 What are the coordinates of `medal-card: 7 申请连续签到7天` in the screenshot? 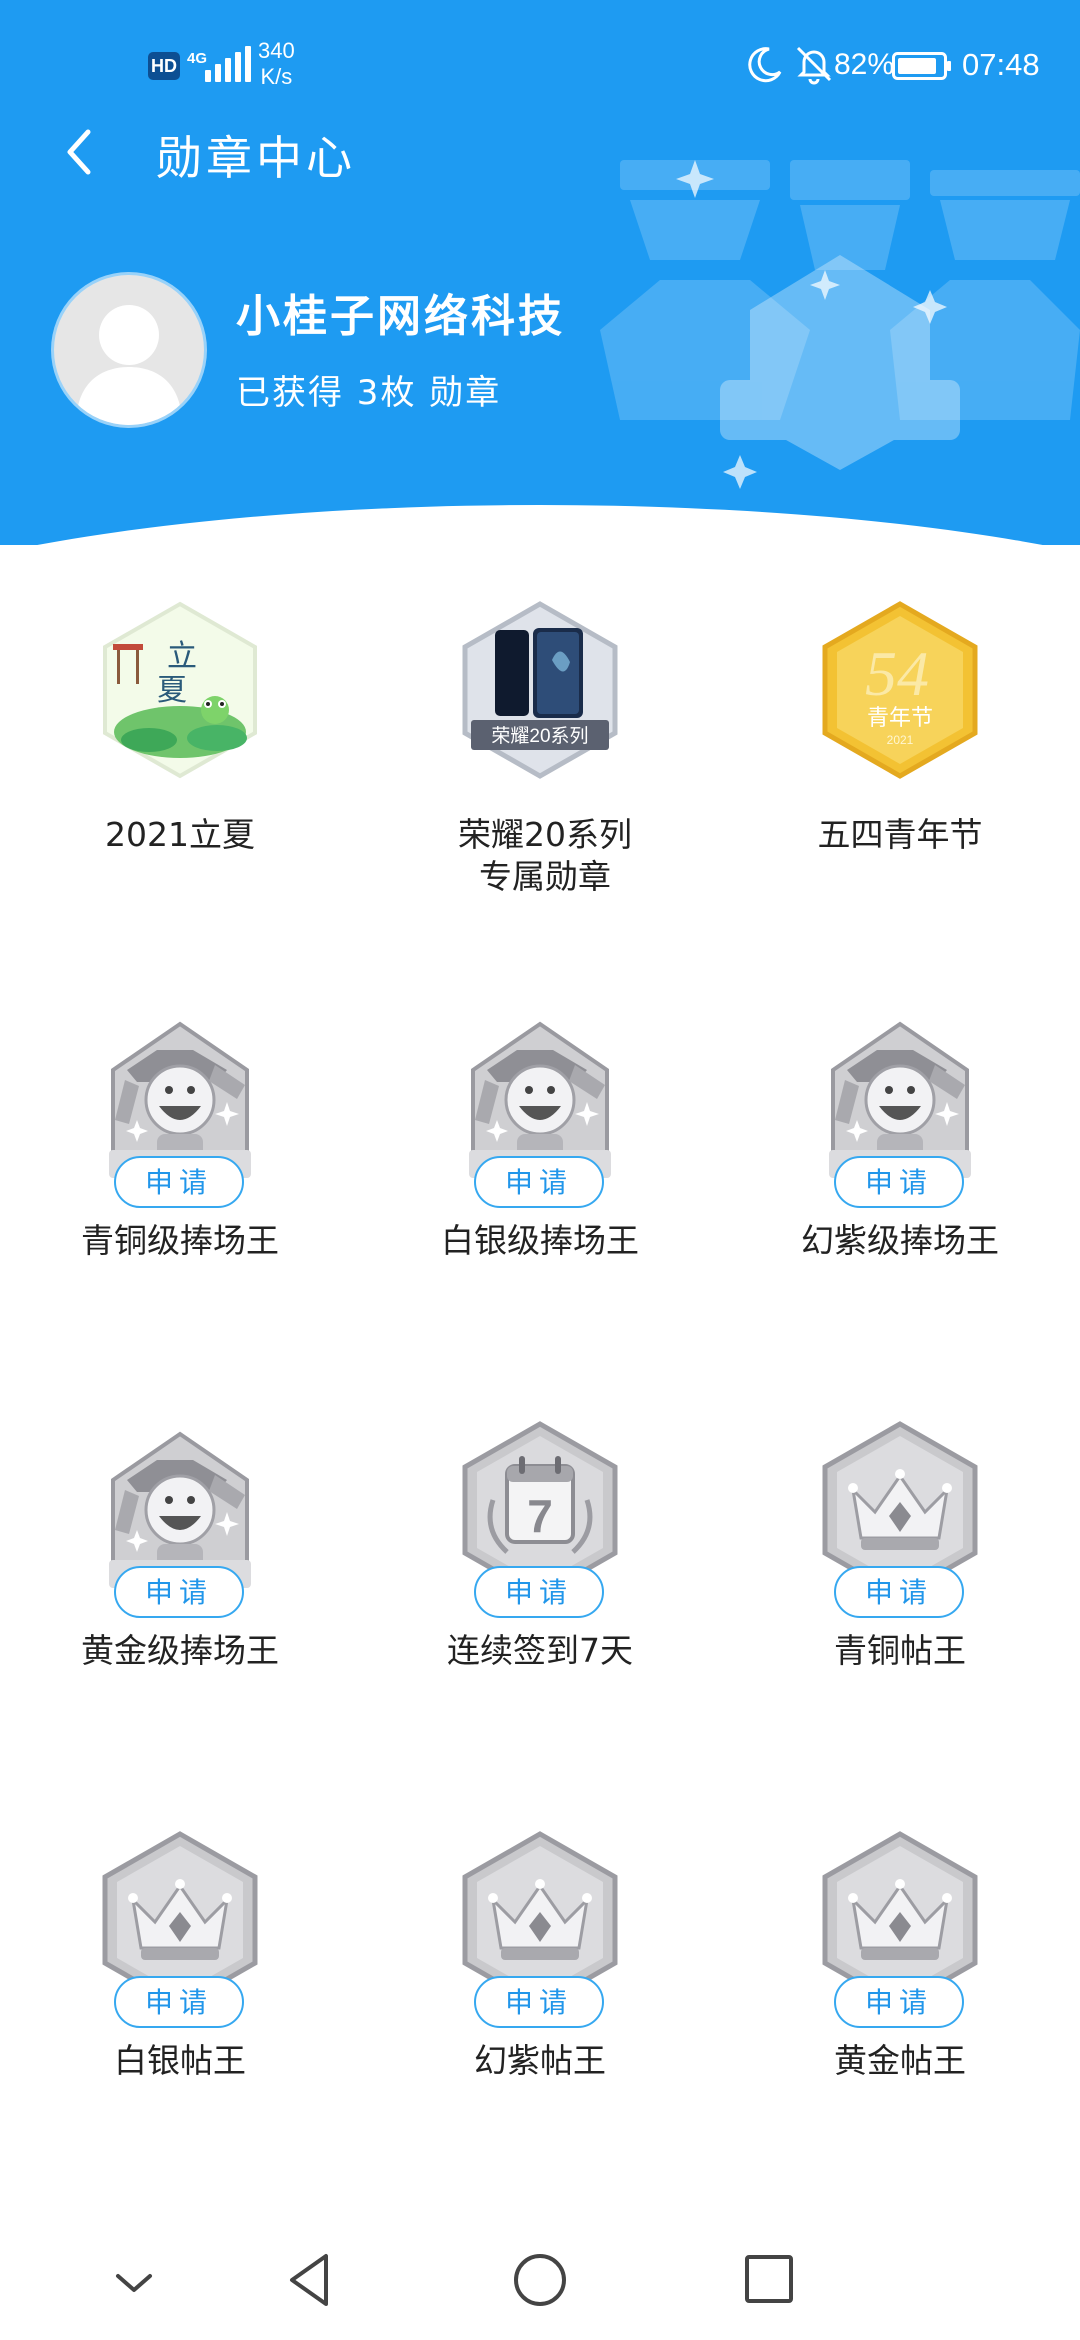 It's located at (540, 1617).